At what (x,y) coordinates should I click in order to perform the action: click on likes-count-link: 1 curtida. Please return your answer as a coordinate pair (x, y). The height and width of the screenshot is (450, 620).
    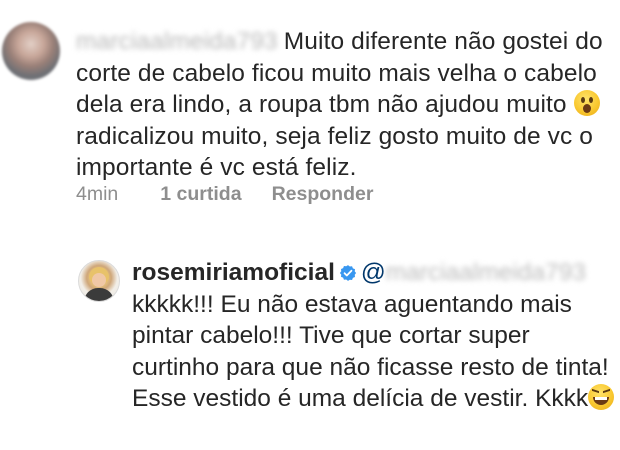
    Looking at the image, I should click on (200, 194).